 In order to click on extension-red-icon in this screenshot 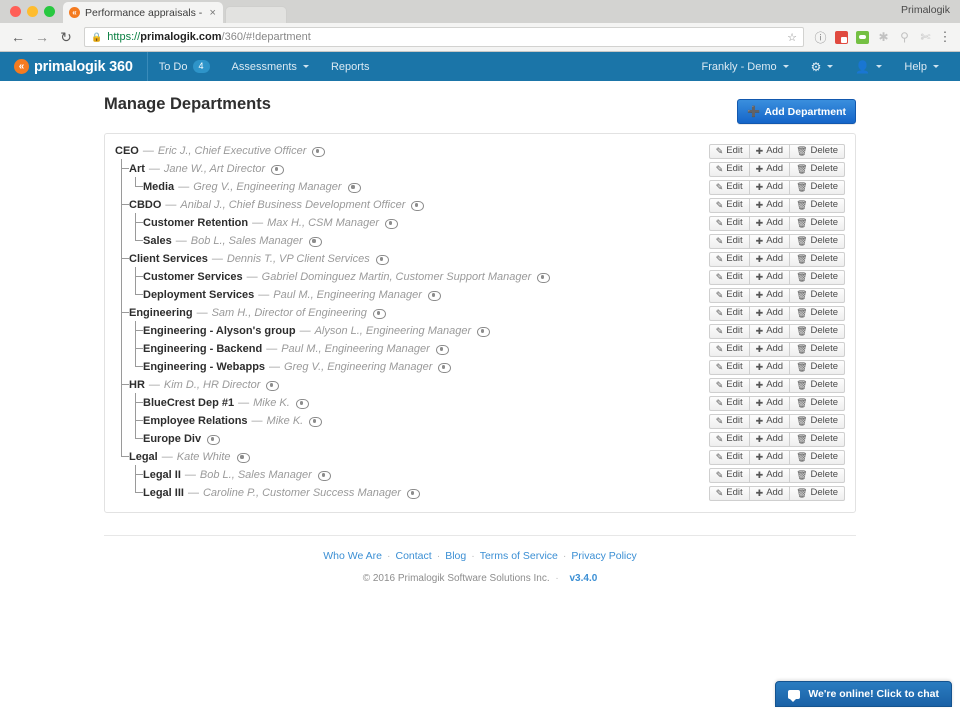, I will do `click(841, 37)`.